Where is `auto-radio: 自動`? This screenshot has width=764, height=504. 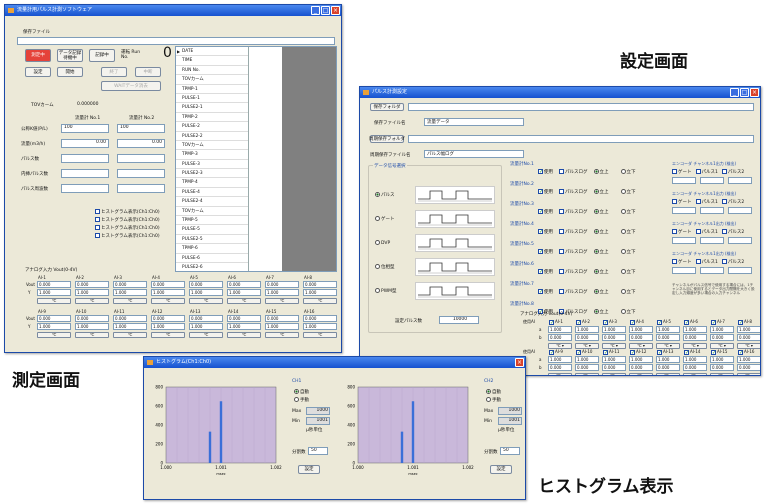 auto-radio: 自動 is located at coordinates (493, 392).